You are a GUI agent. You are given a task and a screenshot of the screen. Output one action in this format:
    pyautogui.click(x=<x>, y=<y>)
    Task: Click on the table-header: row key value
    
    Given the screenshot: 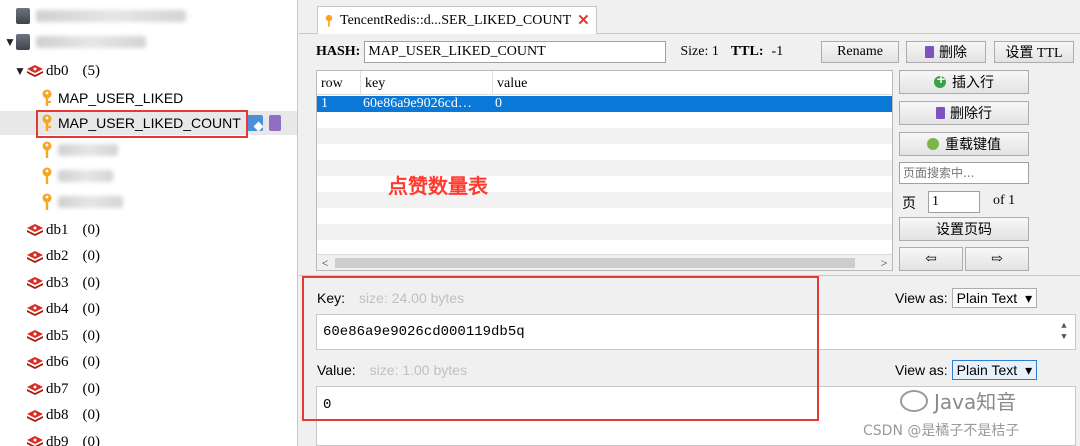 What is the action you would take?
    pyautogui.click(x=604, y=83)
    